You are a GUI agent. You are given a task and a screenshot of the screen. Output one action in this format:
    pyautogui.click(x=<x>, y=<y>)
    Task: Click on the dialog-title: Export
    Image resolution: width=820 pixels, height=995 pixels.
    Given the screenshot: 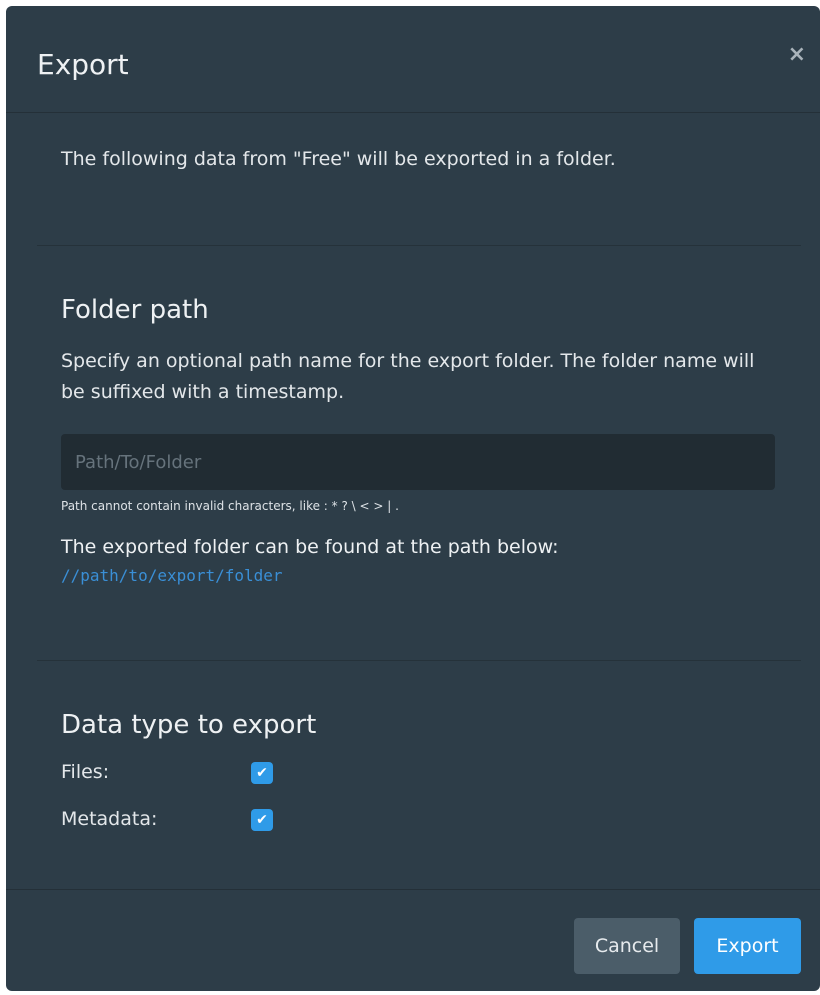 What is the action you would take?
    pyautogui.click(x=83, y=64)
    